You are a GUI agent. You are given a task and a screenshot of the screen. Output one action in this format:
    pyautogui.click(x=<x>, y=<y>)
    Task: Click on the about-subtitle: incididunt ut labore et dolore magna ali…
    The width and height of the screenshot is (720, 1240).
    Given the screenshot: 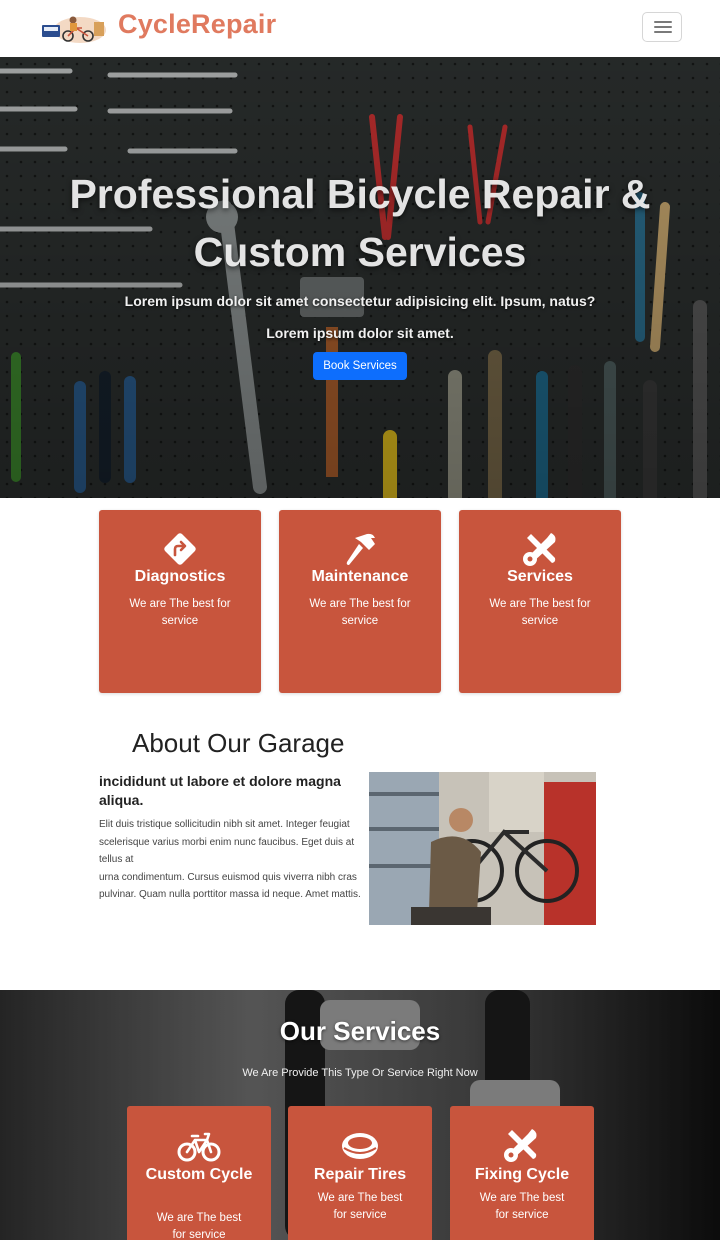 What is the action you would take?
    pyautogui.click(x=220, y=790)
    